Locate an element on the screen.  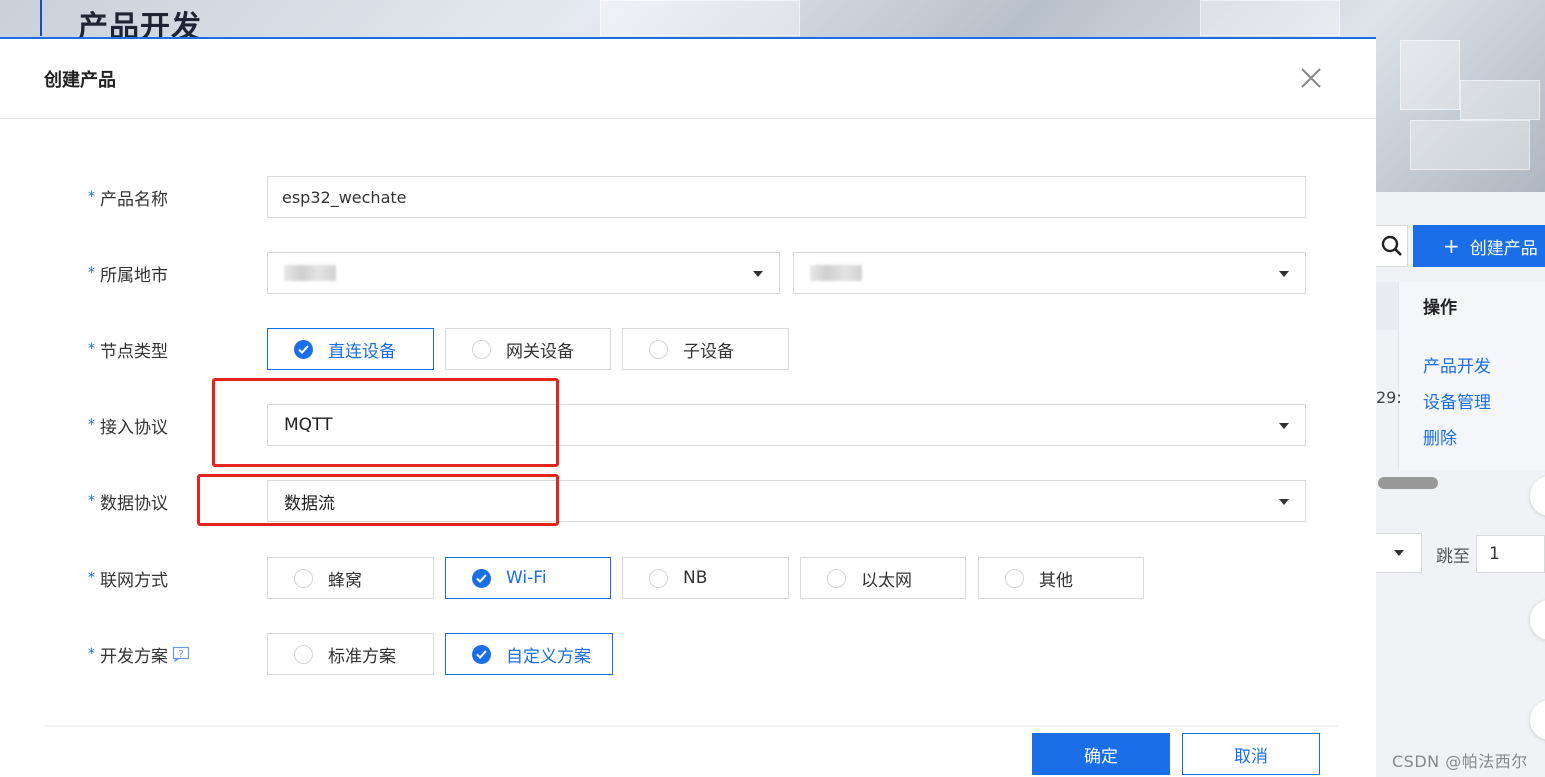
link-product-dev: 产品开发 is located at coordinates (1457, 364).